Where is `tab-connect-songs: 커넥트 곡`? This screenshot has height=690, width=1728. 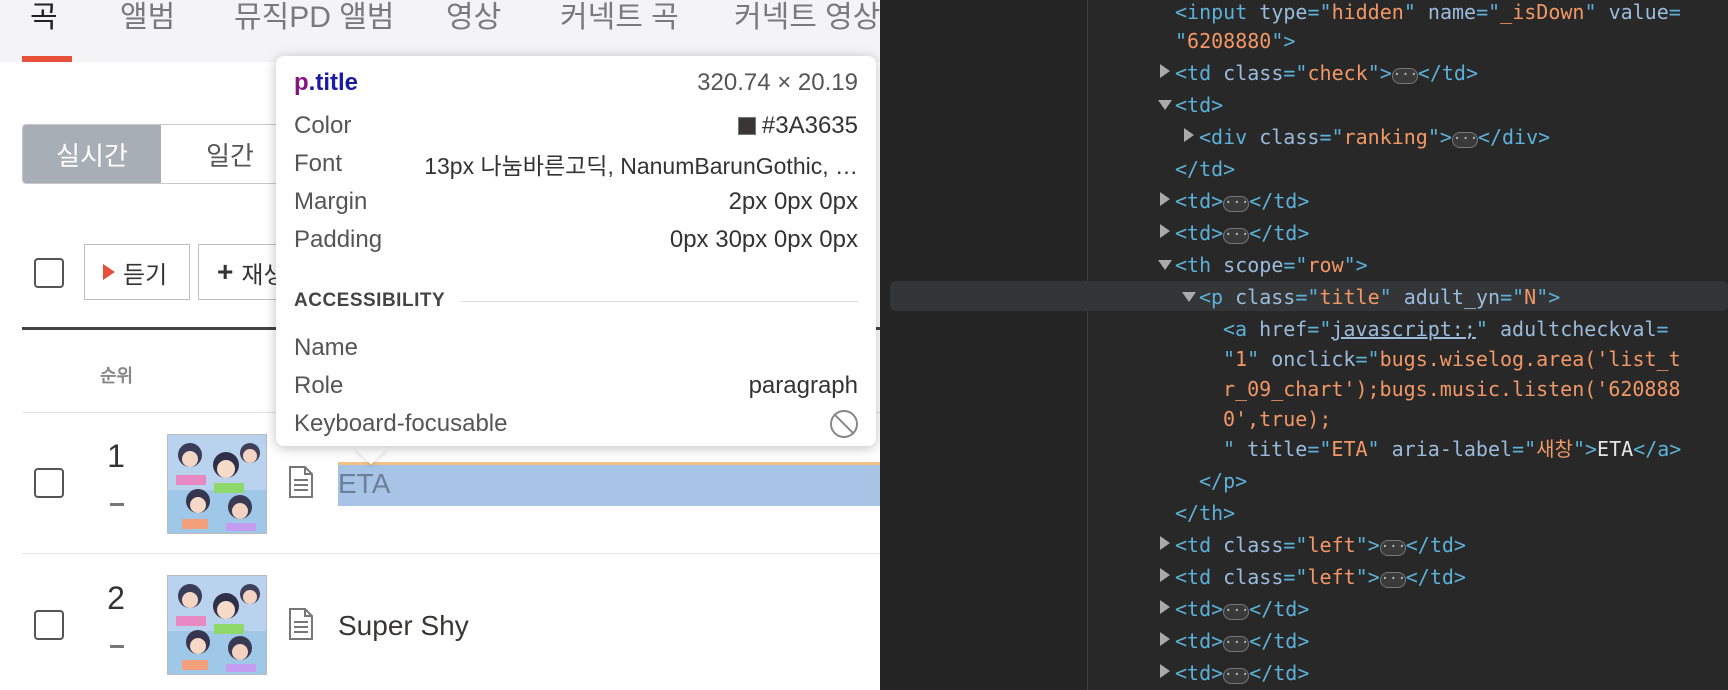 tab-connect-songs: 커넥트 곡 is located at coordinates (619, 18).